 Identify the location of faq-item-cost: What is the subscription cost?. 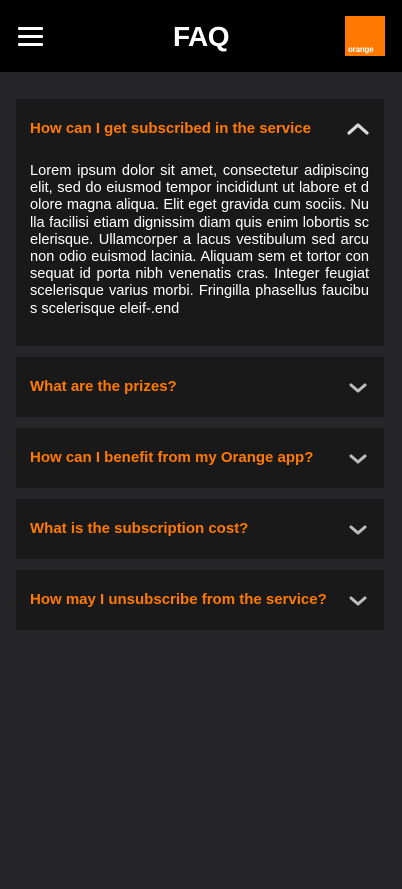
(200, 528).